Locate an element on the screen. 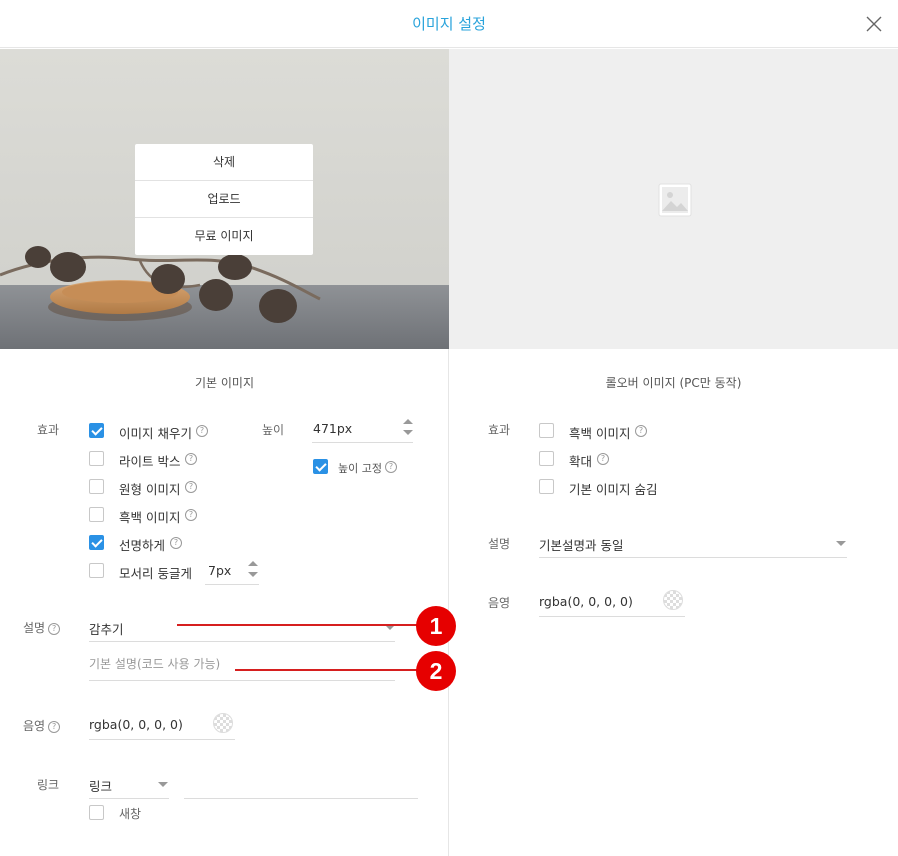  fill-image-checkbox is located at coordinates (96, 430).